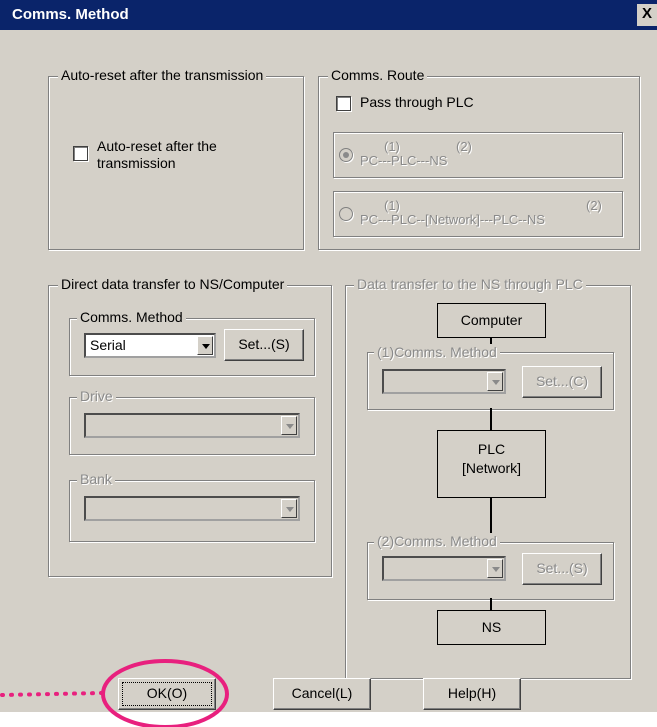  I want to click on comms-route-legend: Comms. Route, so click(378, 75).